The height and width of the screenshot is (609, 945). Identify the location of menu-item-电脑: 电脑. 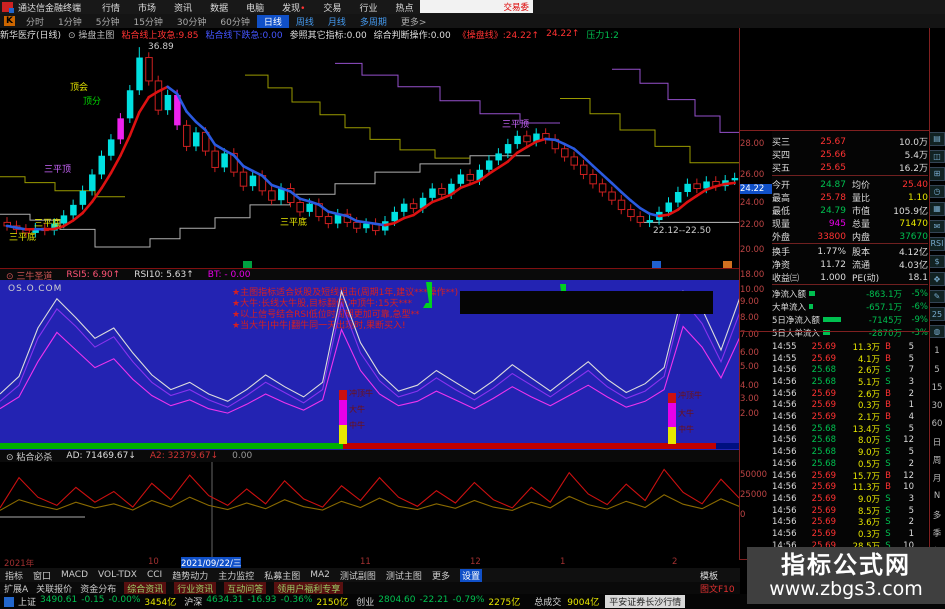
(255, 7).